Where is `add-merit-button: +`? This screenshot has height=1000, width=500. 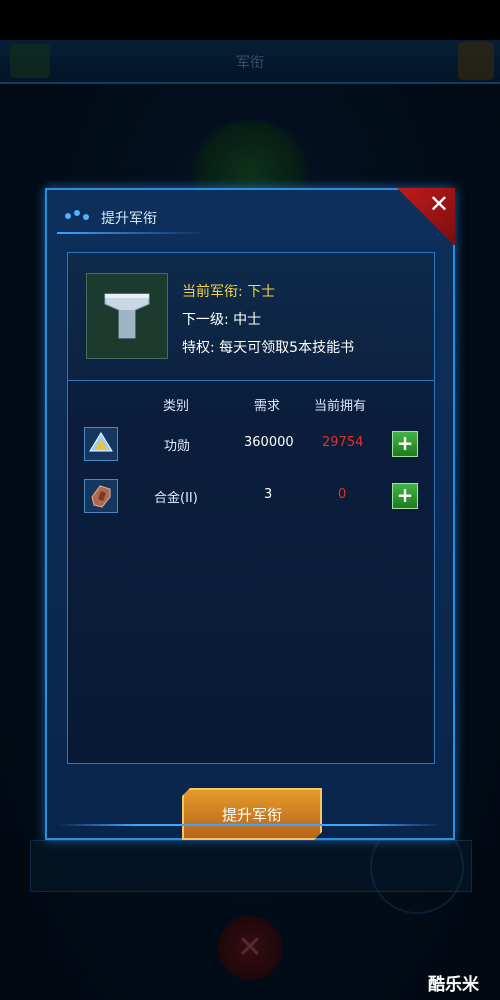
add-merit-button: + is located at coordinates (405, 444).